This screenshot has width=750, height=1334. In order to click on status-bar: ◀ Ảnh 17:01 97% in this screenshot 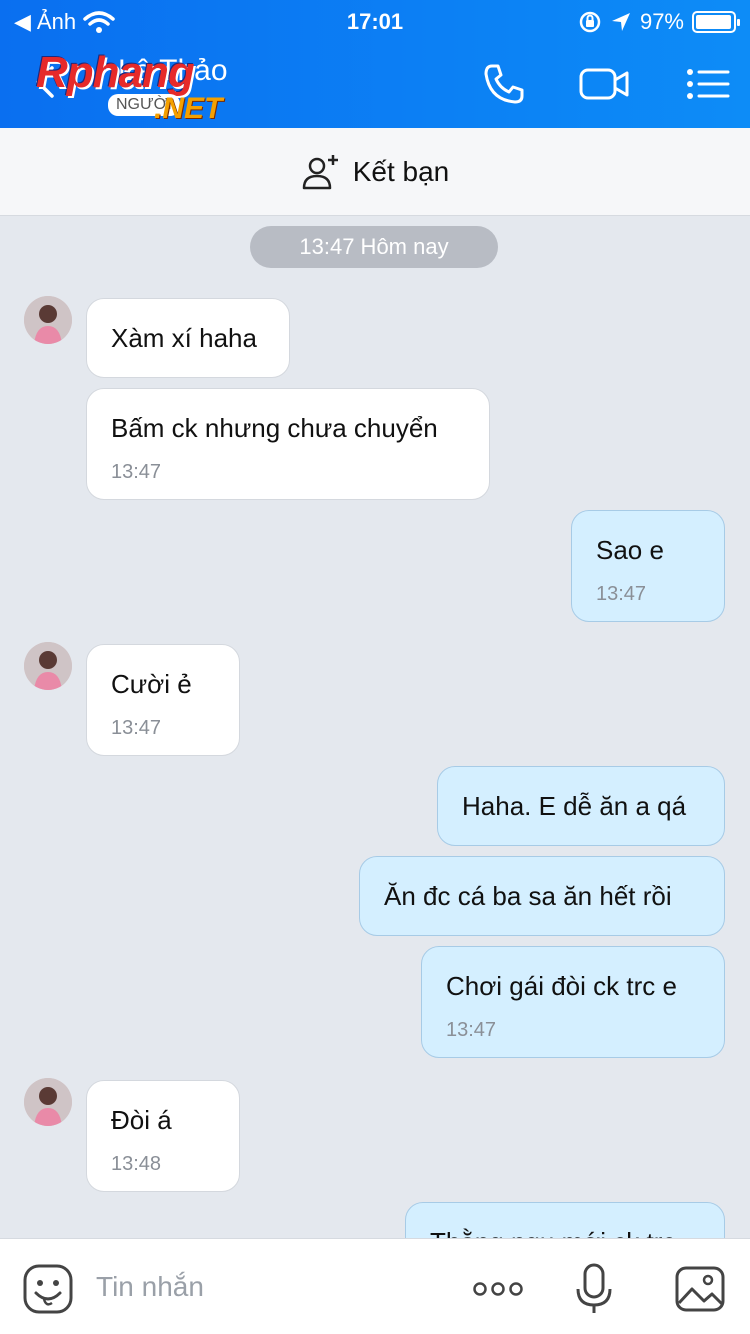, I will do `click(375, 21)`.